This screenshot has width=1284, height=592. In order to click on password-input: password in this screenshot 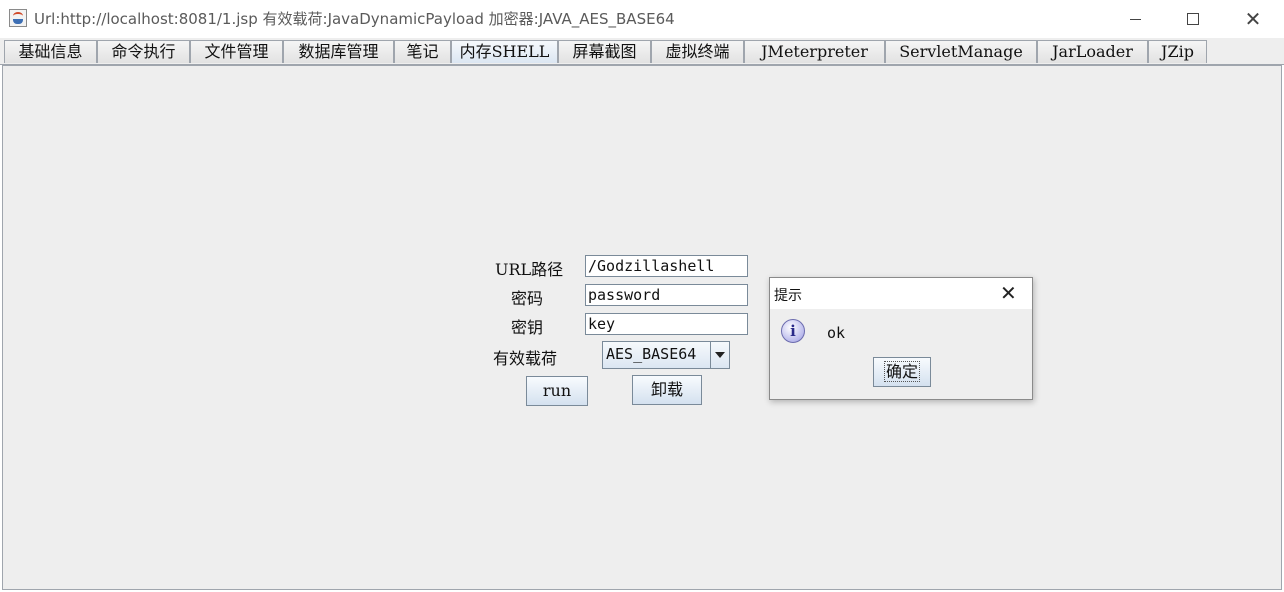, I will do `click(666, 295)`.